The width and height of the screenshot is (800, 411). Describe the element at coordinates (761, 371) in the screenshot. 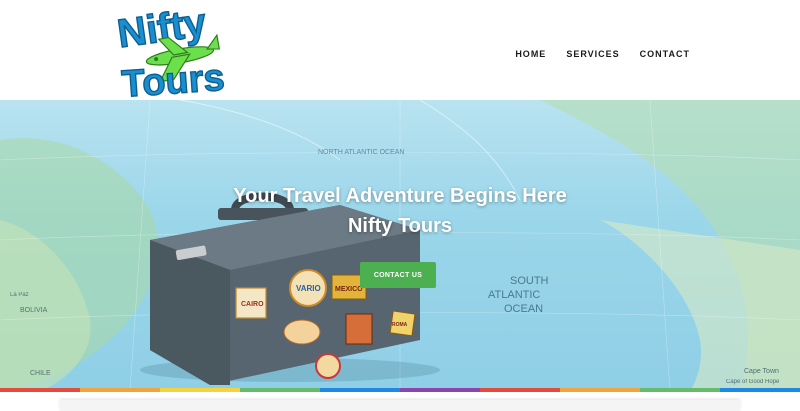

I see `map-label-cape-town: Cape Town` at that location.